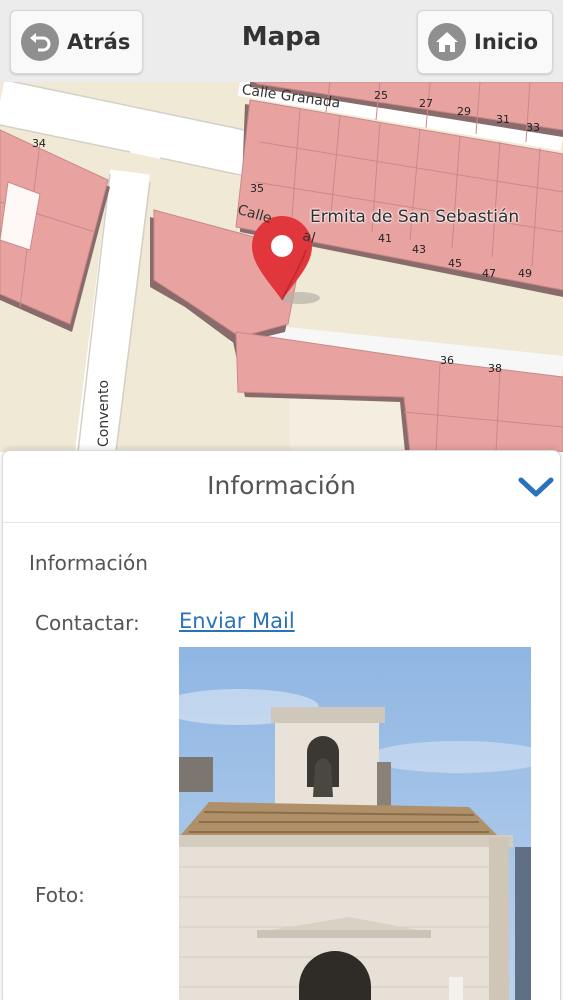  What do you see at coordinates (87, 623) in the screenshot?
I see `contact-label: Contactar:` at bounding box center [87, 623].